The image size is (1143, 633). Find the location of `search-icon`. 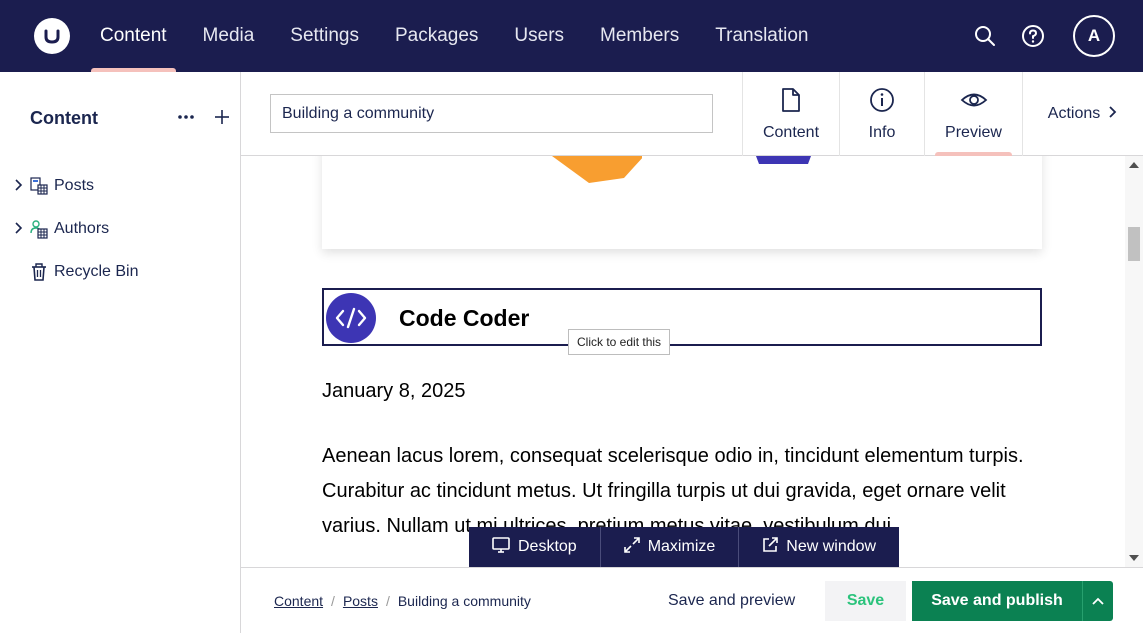

search-icon is located at coordinates (985, 36).